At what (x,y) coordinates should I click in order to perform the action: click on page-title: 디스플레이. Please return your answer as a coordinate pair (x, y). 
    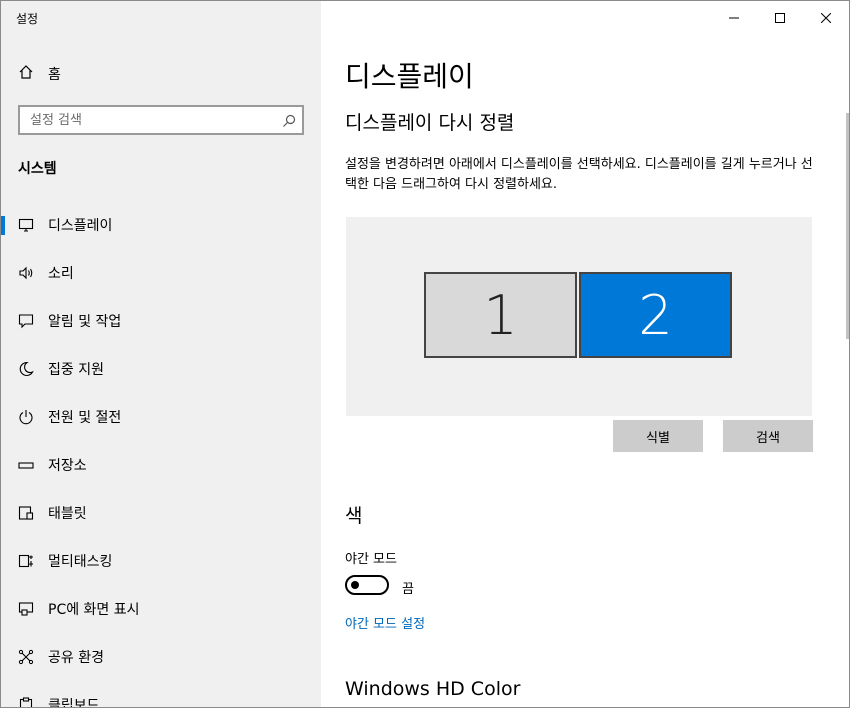
    Looking at the image, I should click on (409, 76).